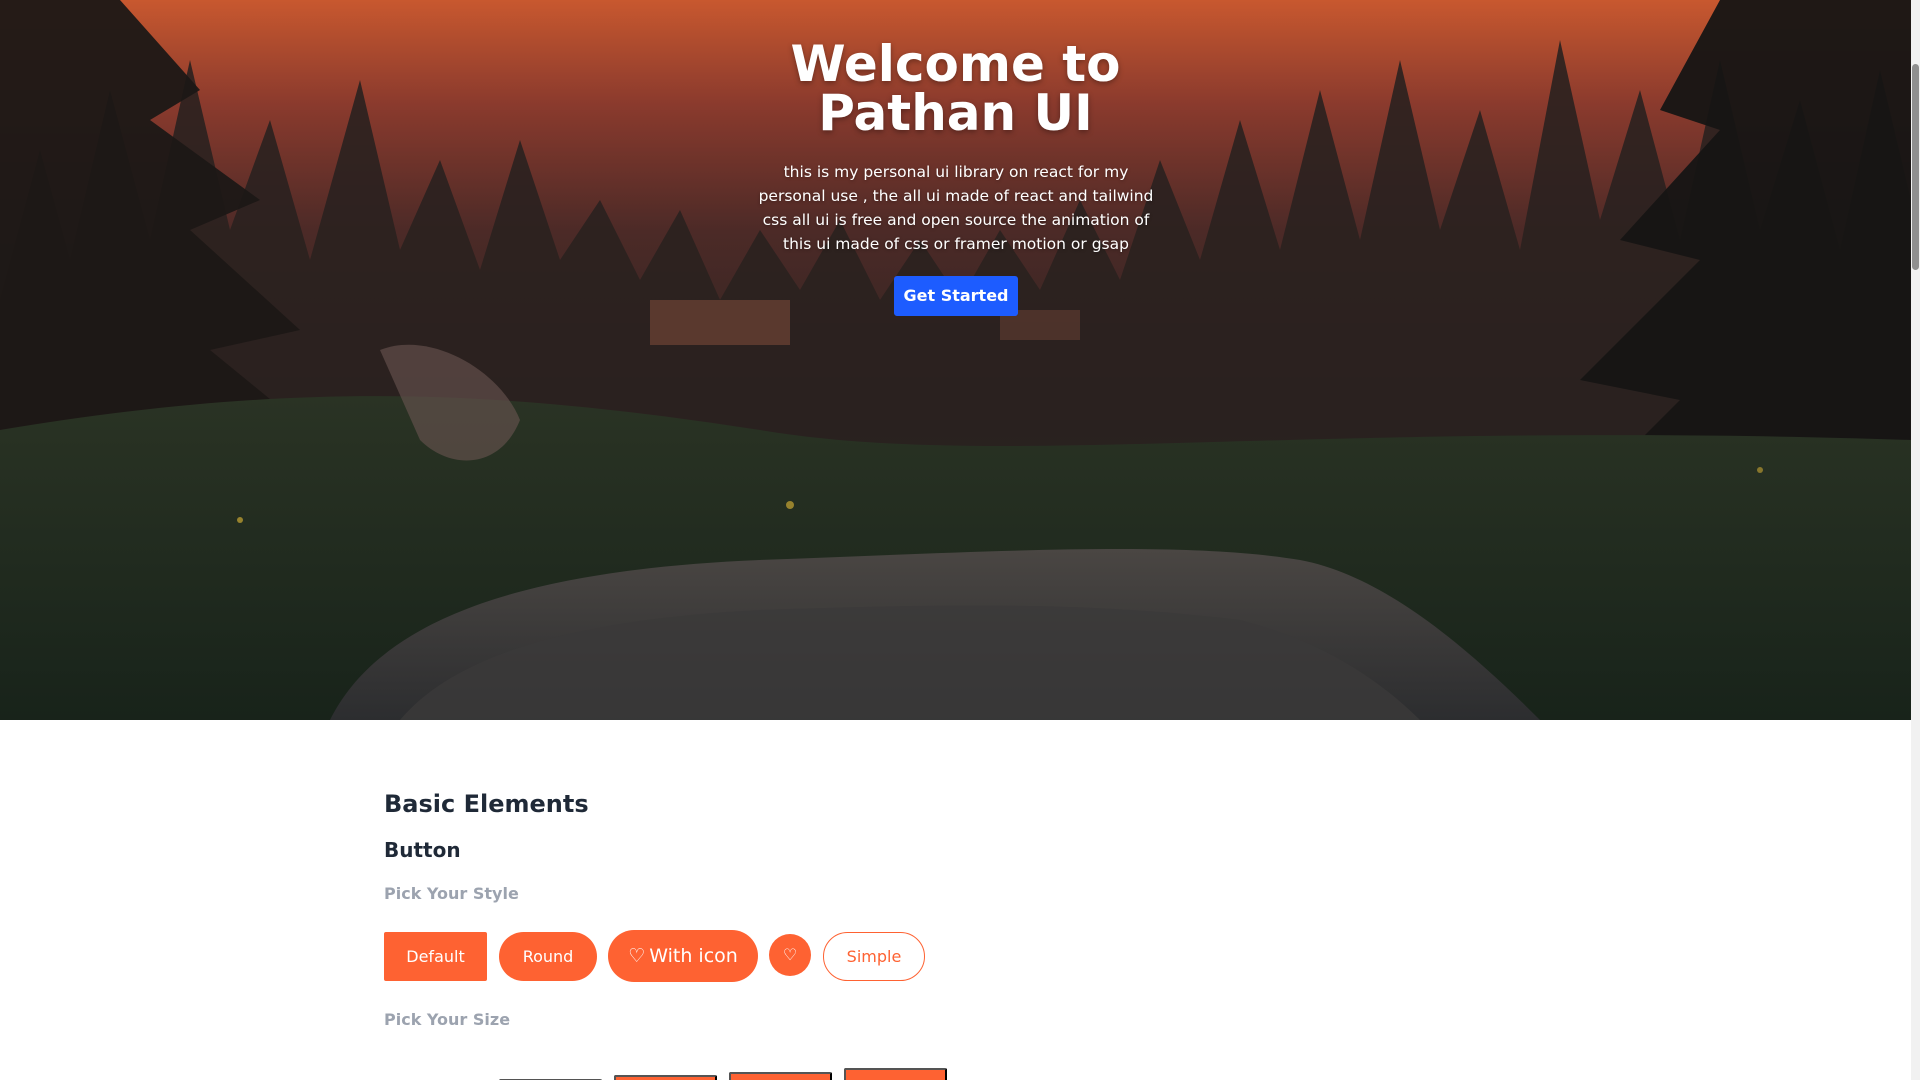 The height and width of the screenshot is (1080, 1920). What do you see at coordinates (874, 956) in the screenshot?
I see `simple-button: Simple` at bounding box center [874, 956].